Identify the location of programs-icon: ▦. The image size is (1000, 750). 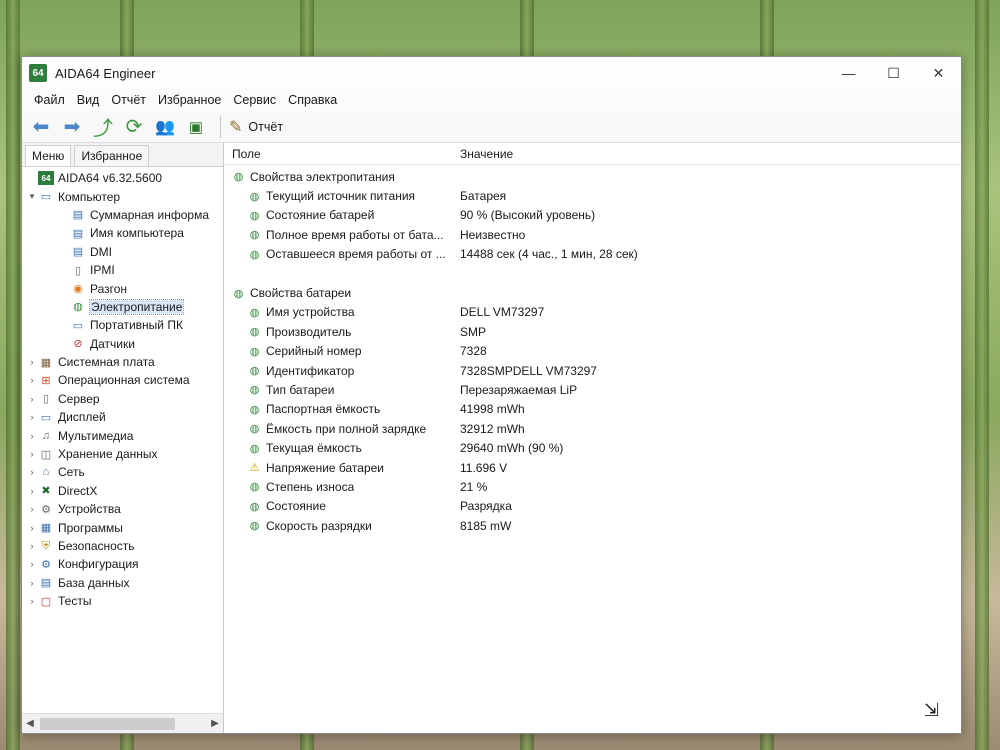
(46, 528).